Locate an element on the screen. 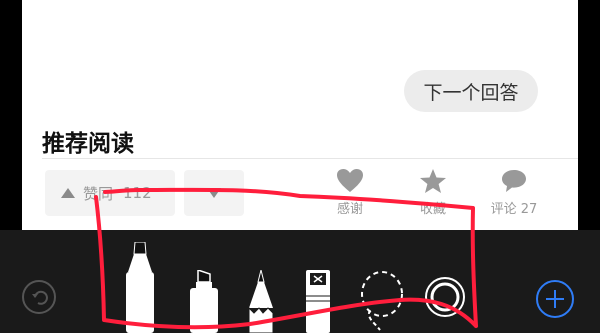  upvote-count: 112 is located at coordinates (137, 193).